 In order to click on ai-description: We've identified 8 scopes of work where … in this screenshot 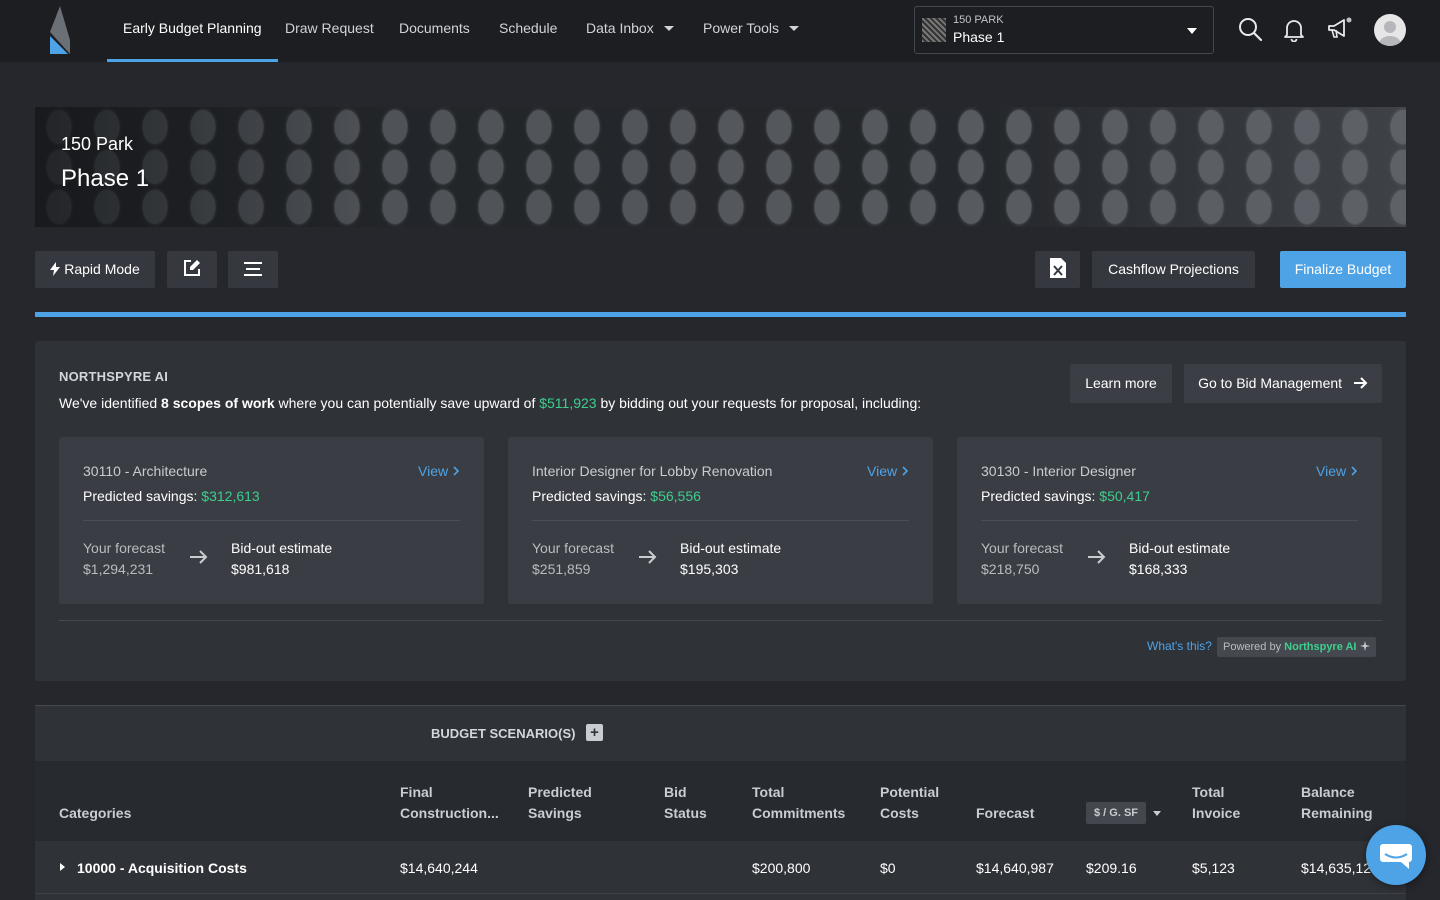, I will do `click(490, 403)`.